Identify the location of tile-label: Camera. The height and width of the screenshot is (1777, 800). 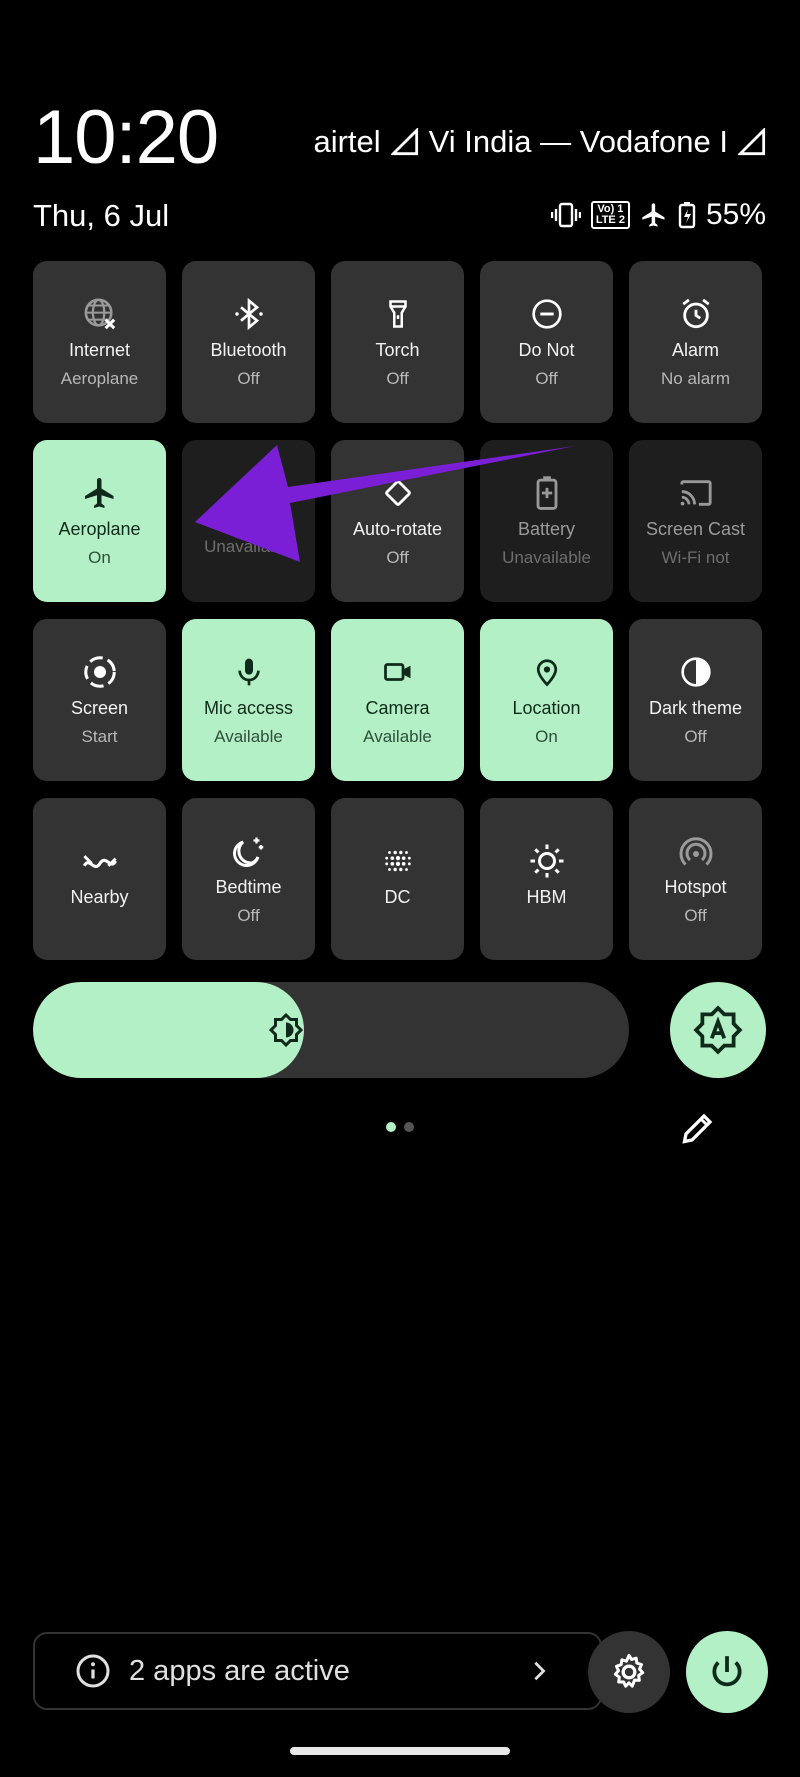
(397, 707).